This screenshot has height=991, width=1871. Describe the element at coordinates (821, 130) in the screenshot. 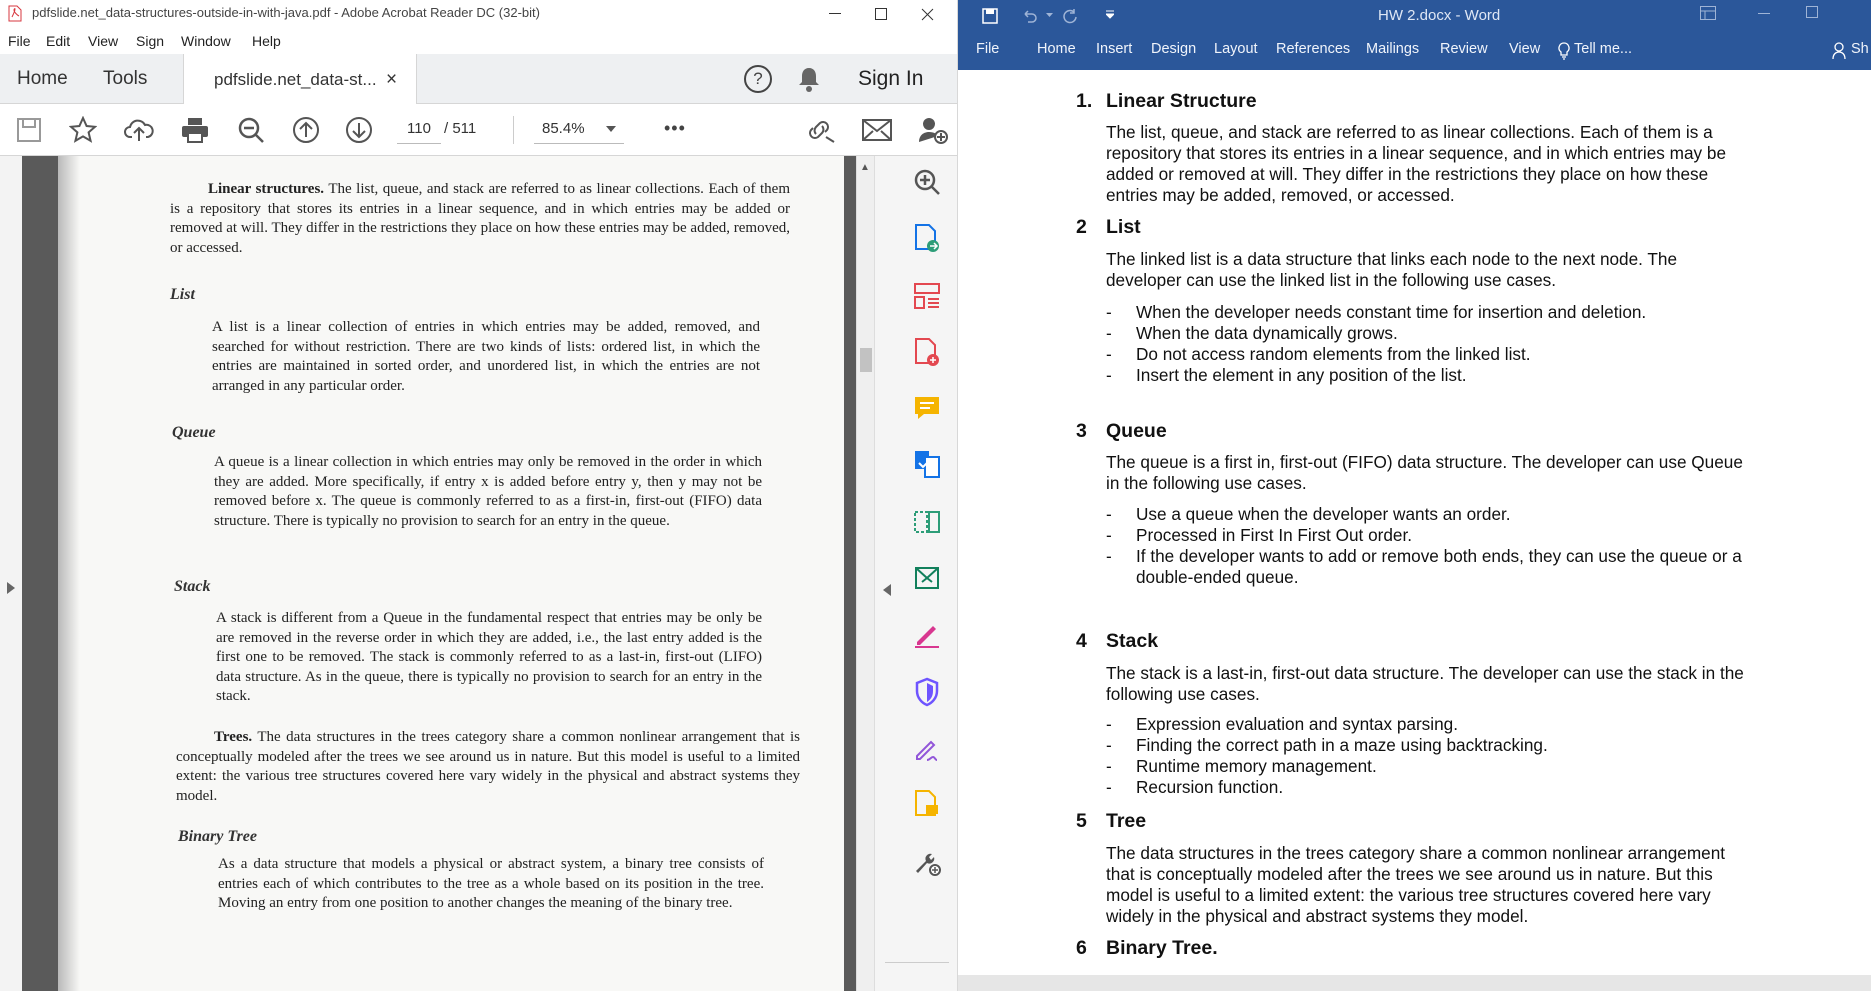

I see `share-link-button` at that location.